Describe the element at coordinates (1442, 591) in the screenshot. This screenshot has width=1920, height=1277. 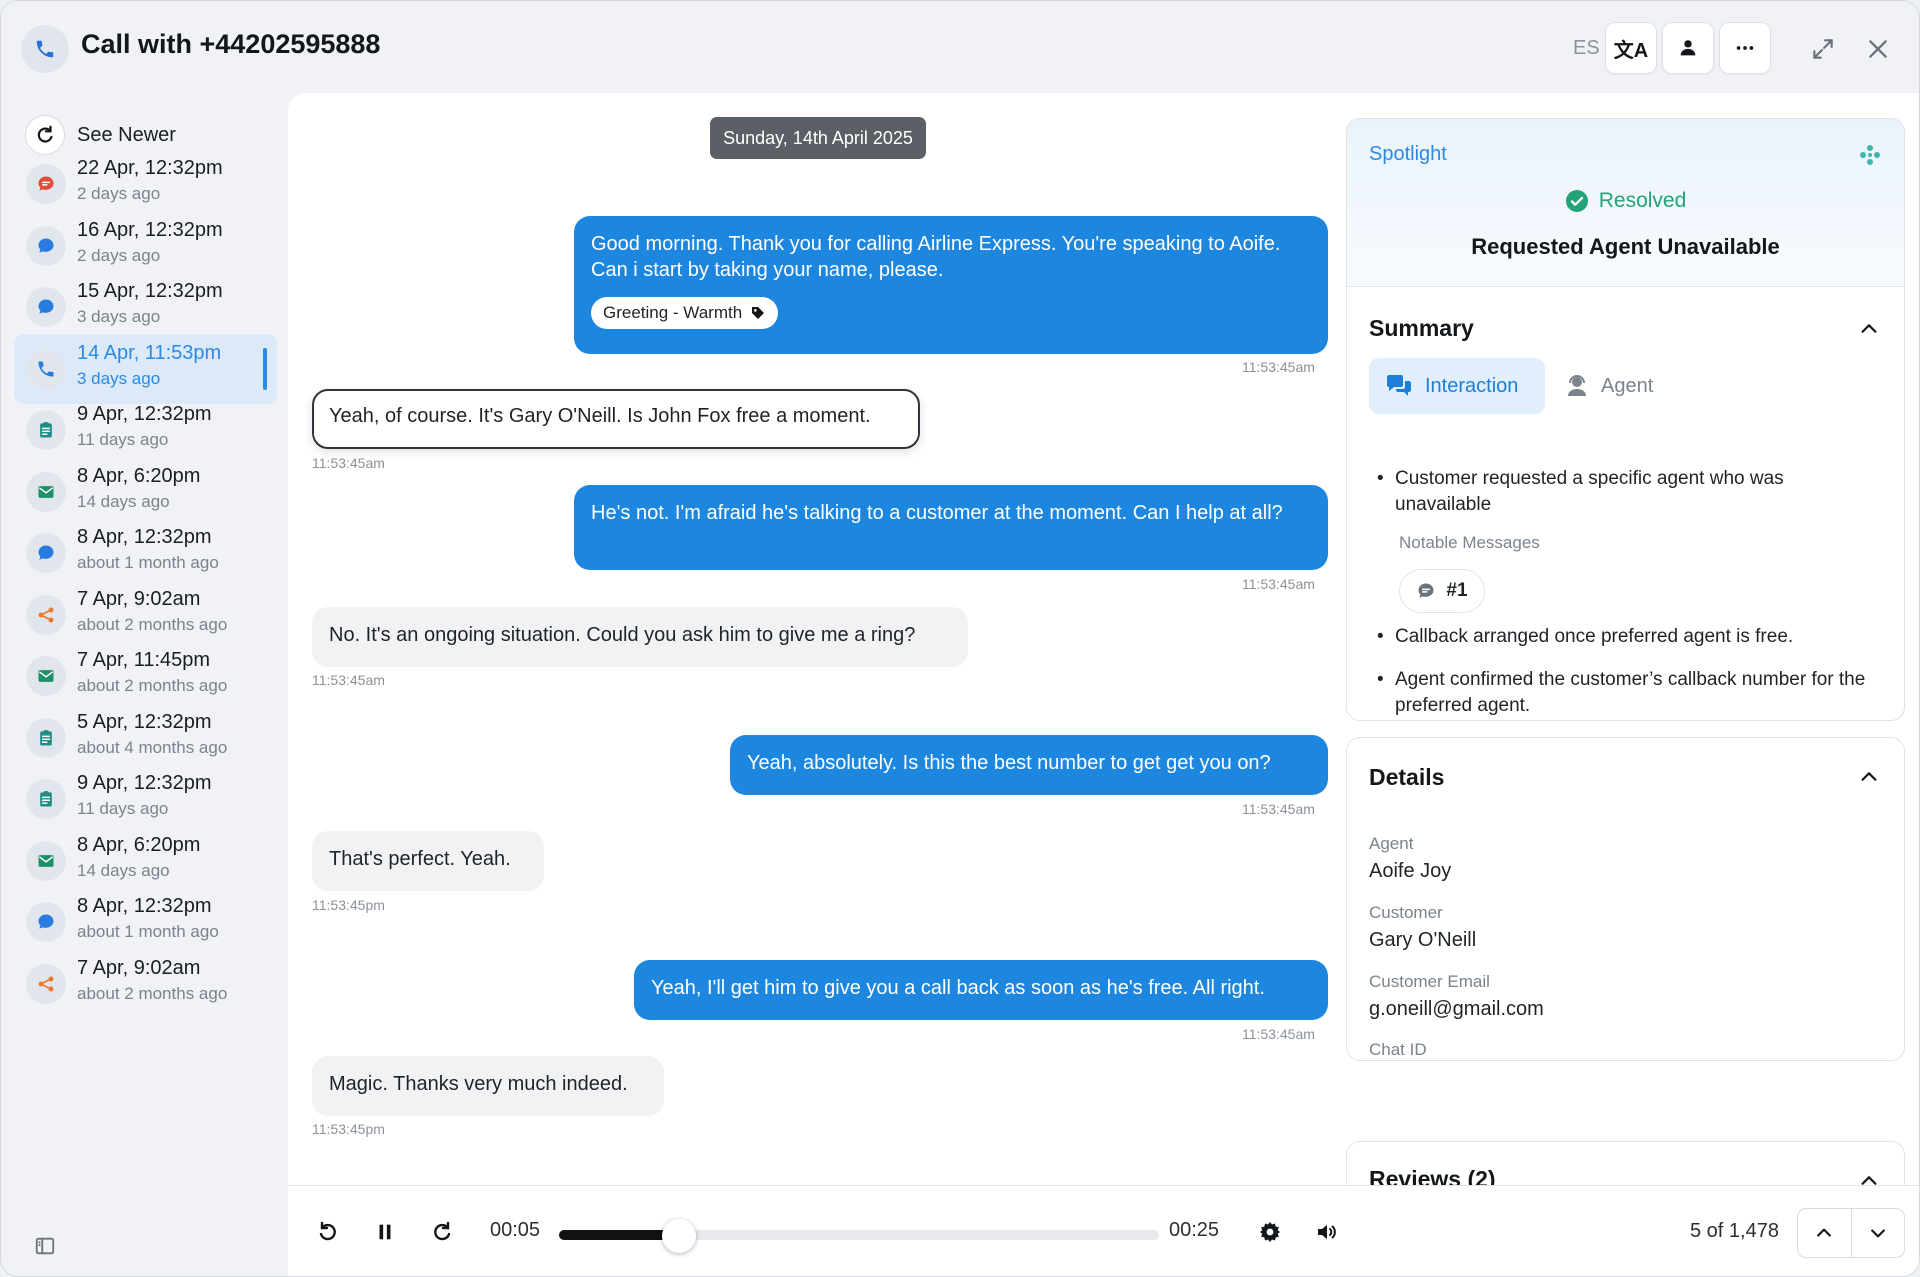
I see `notable-message-chip: #1` at that location.